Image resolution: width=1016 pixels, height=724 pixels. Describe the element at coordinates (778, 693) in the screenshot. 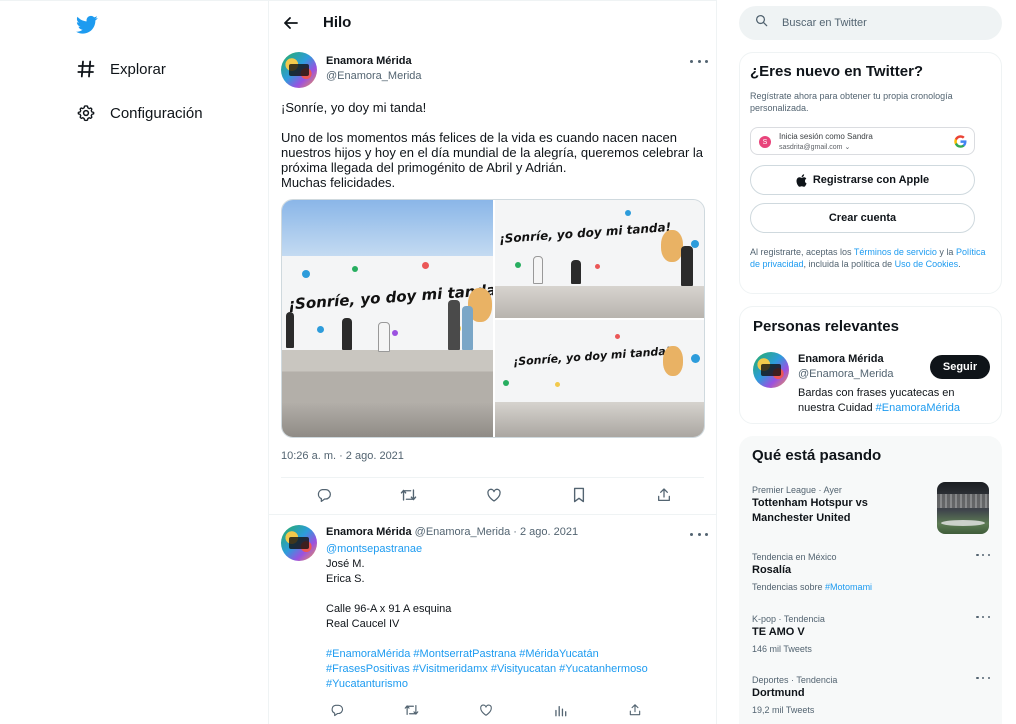

I see `trend-title: Dortmund` at that location.